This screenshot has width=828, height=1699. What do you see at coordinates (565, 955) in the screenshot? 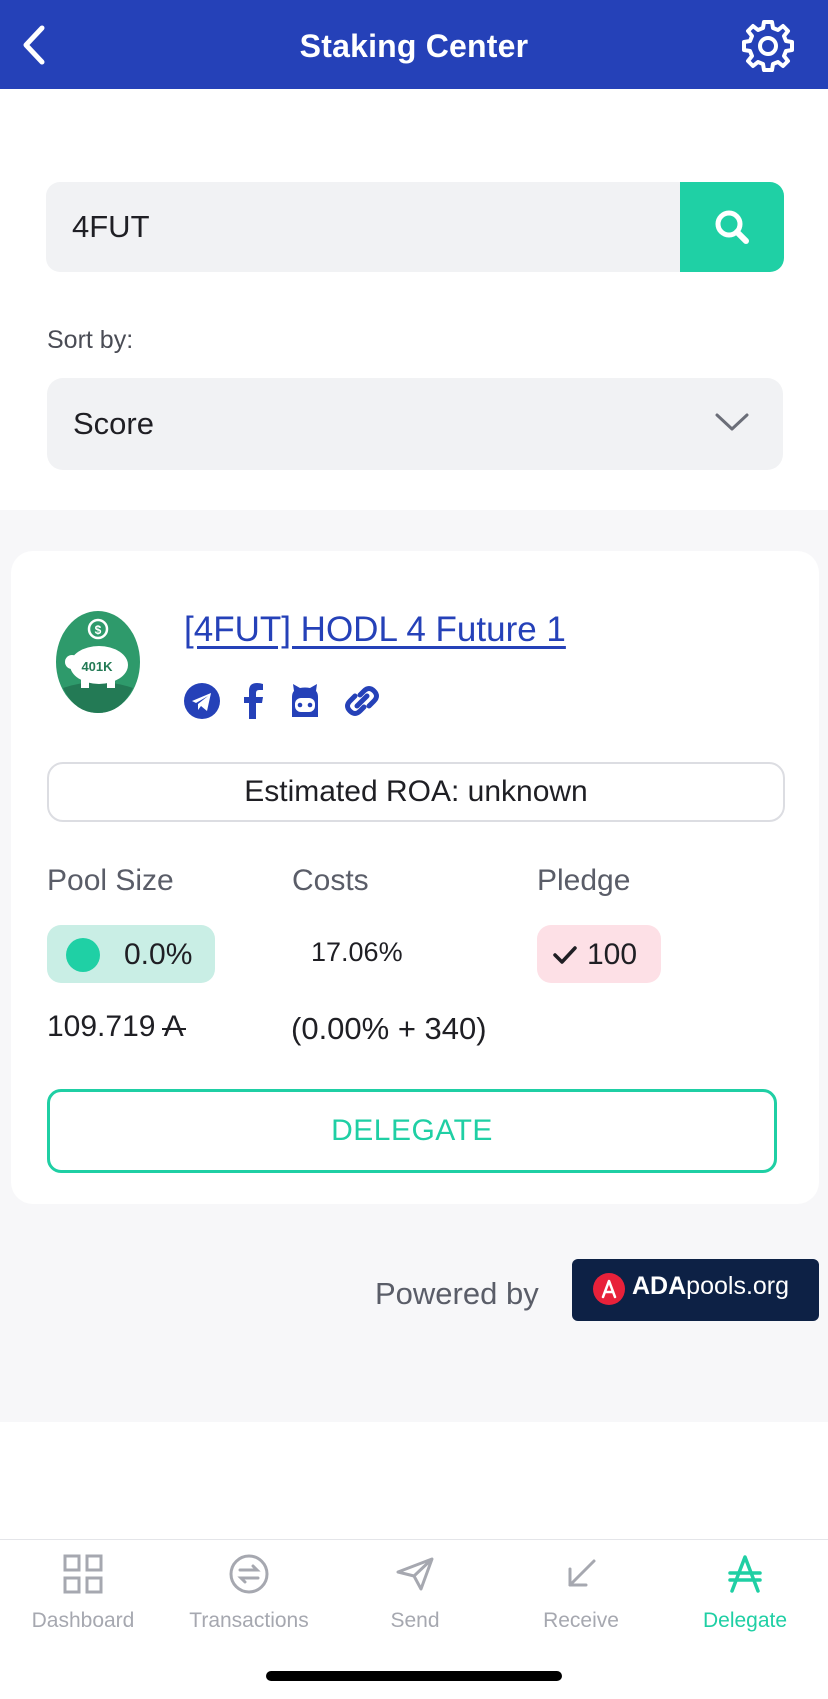
I see `check-icon` at bounding box center [565, 955].